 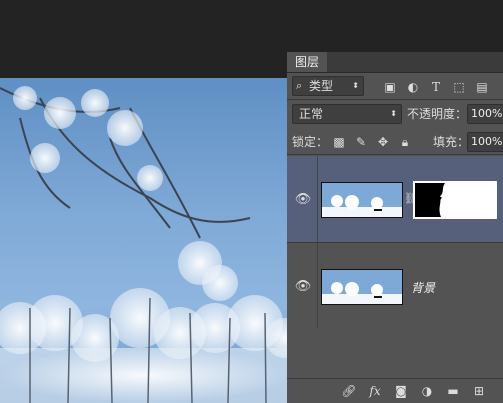 I want to click on smart-object-filter-icon: ▤, so click(x=482, y=87).